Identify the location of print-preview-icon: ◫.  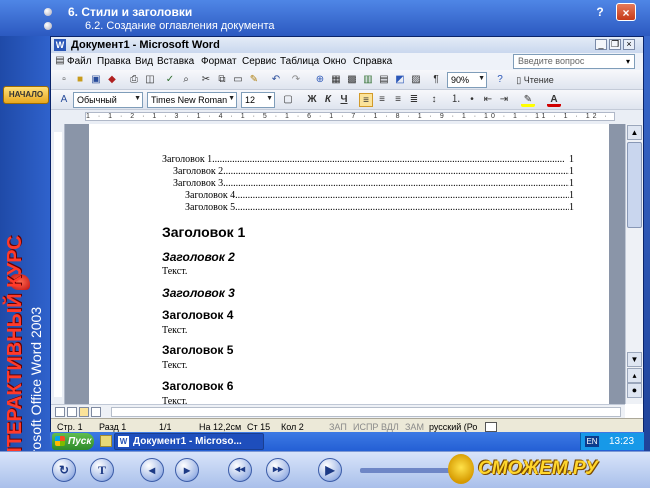
(150, 80).